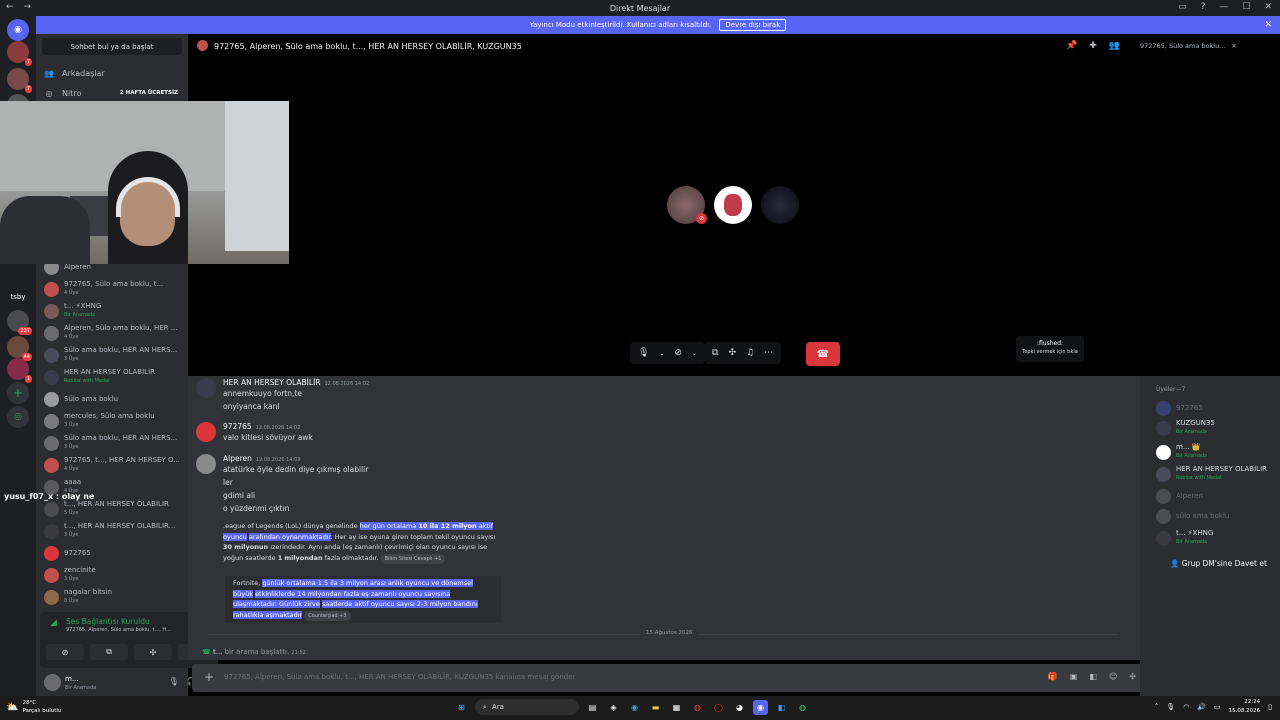 Image resolution: width=1280 pixels, height=720 pixels. I want to click on leave-call-button: ☎, so click(823, 354).